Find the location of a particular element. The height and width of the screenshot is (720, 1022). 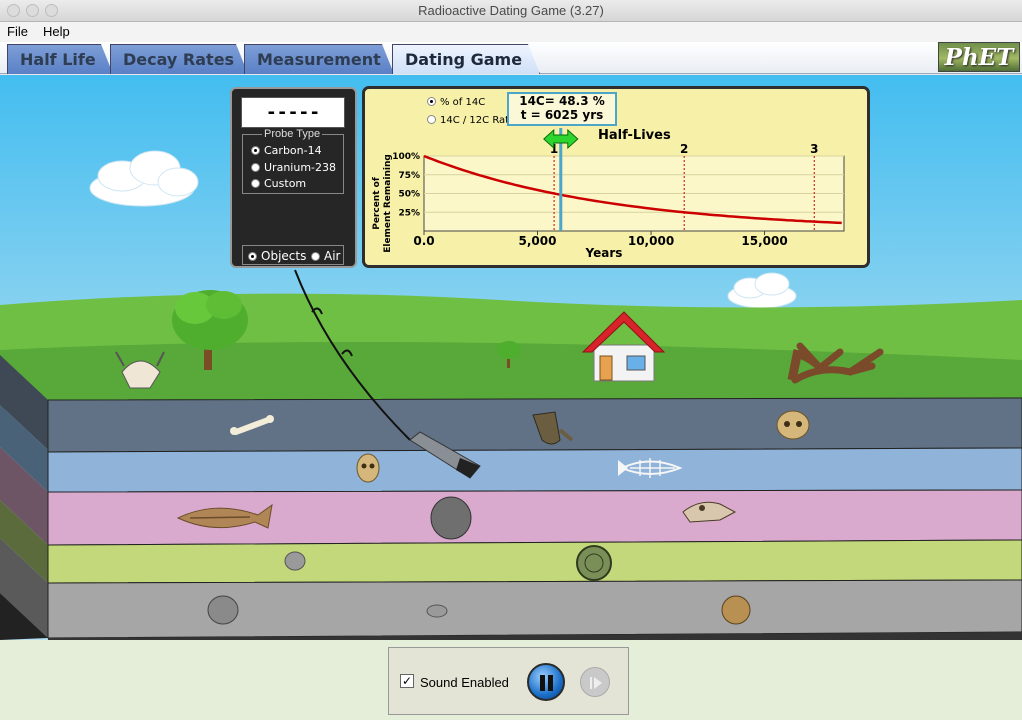

minimize-window-button is located at coordinates (32, 10).